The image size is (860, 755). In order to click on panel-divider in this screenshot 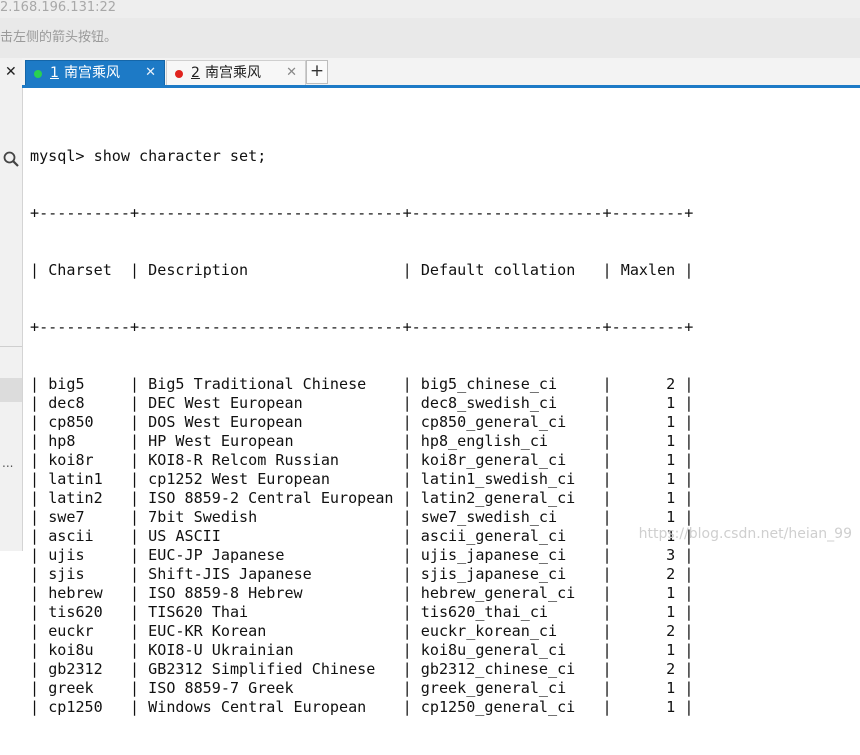, I will do `click(11, 346)`.